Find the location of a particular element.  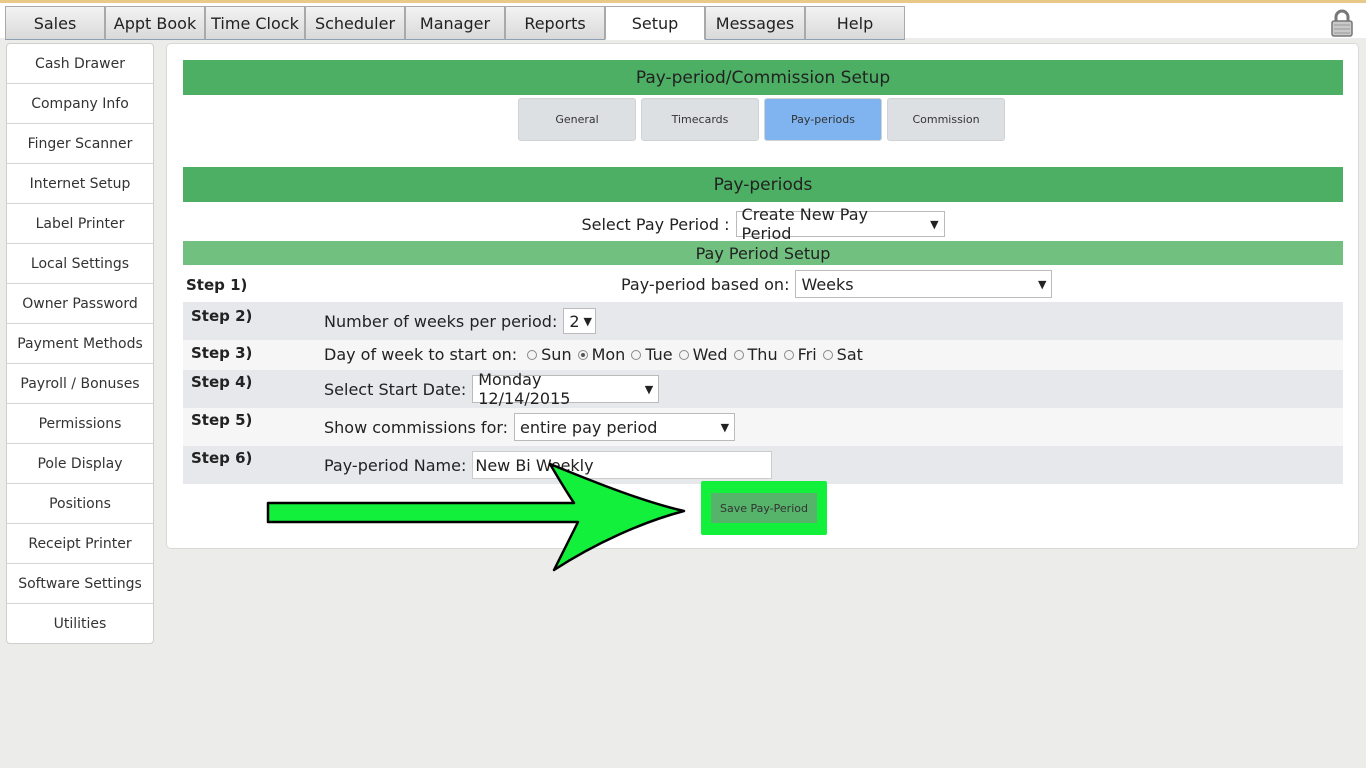

tab-messages: Messages is located at coordinates (755, 23).